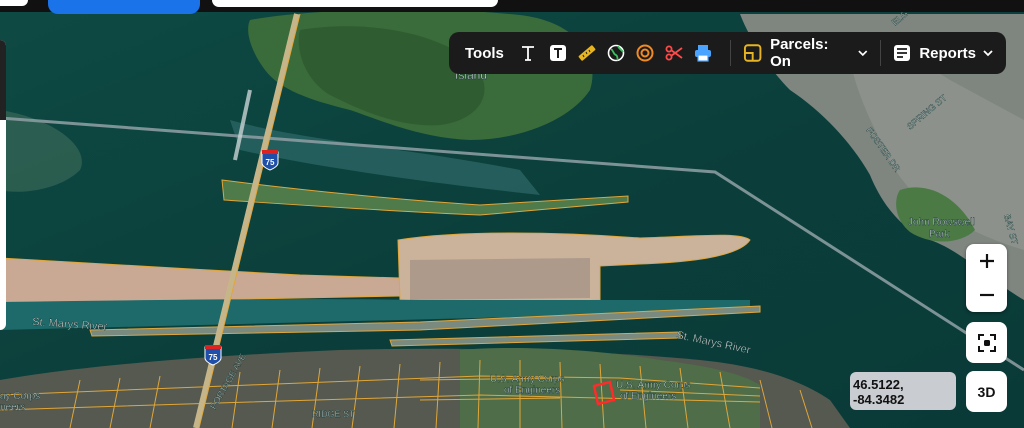  I want to click on parcels-toggle-dropdown: Parcels: On, so click(806, 53).